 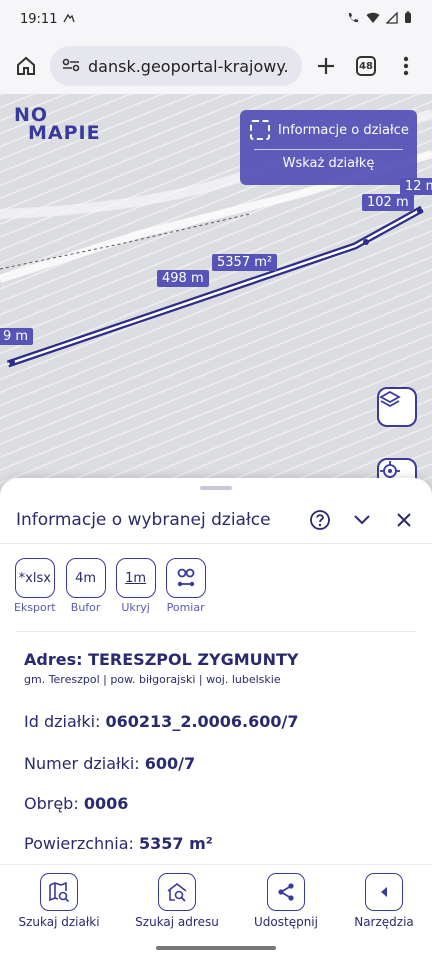 What do you see at coordinates (328, 163) in the screenshot?
I see `point-parcel-button: Wskaż działkę` at bounding box center [328, 163].